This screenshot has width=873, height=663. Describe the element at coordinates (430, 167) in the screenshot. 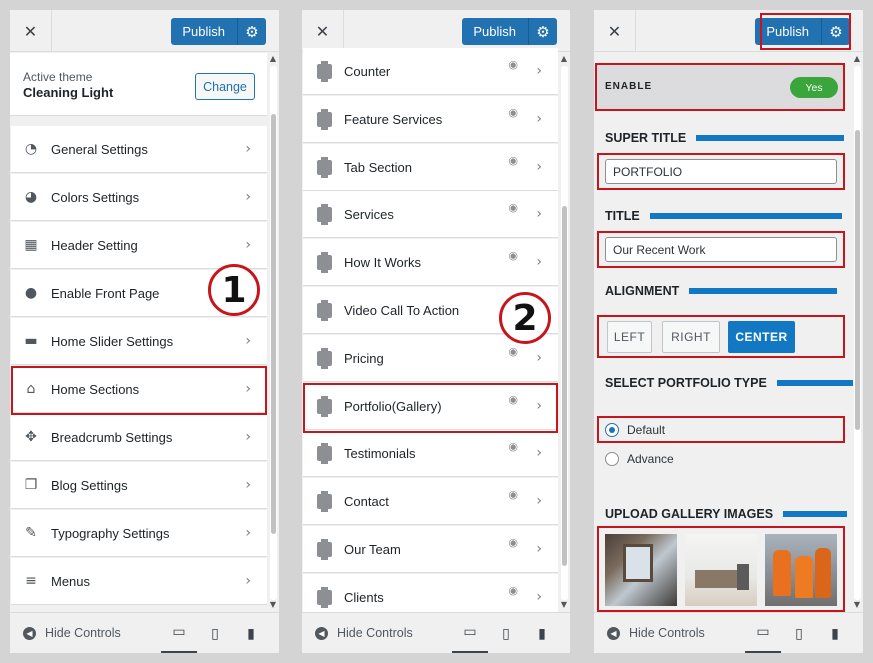

I see `section-item-tab-section: Tab Section ◉ ›` at that location.